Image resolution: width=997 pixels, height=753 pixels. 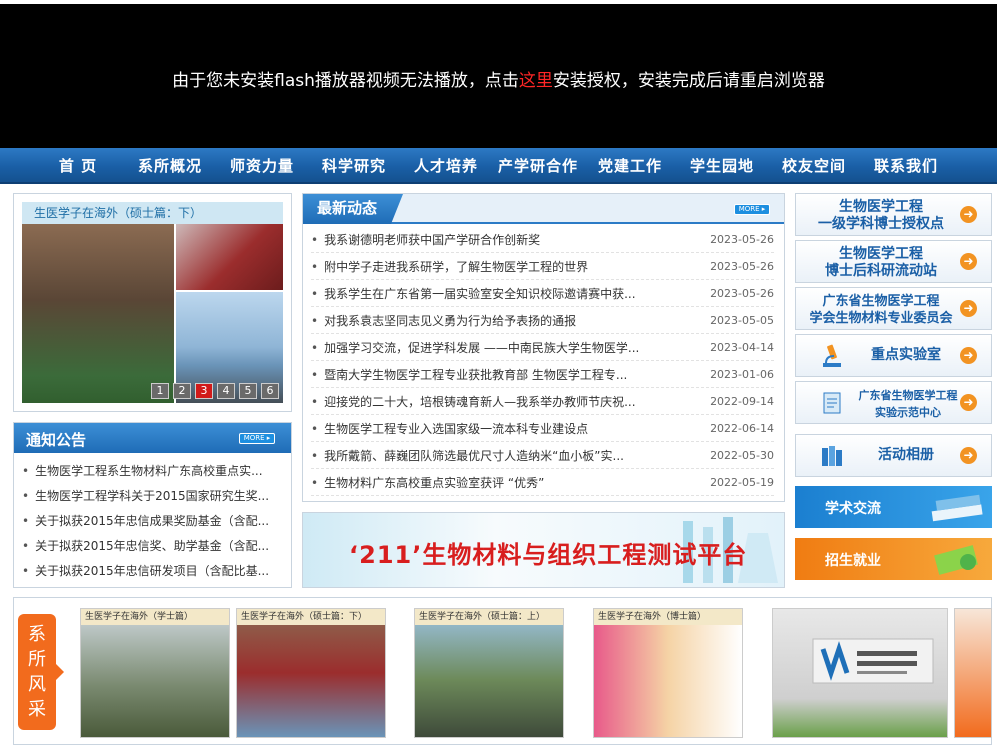 What do you see at coordinates (881, 310) in the screenshot?
I see `biomaterials-committee-label: 广东省生物医学工程 学会生物材料专业委员会` at bounding box center [881, 310].